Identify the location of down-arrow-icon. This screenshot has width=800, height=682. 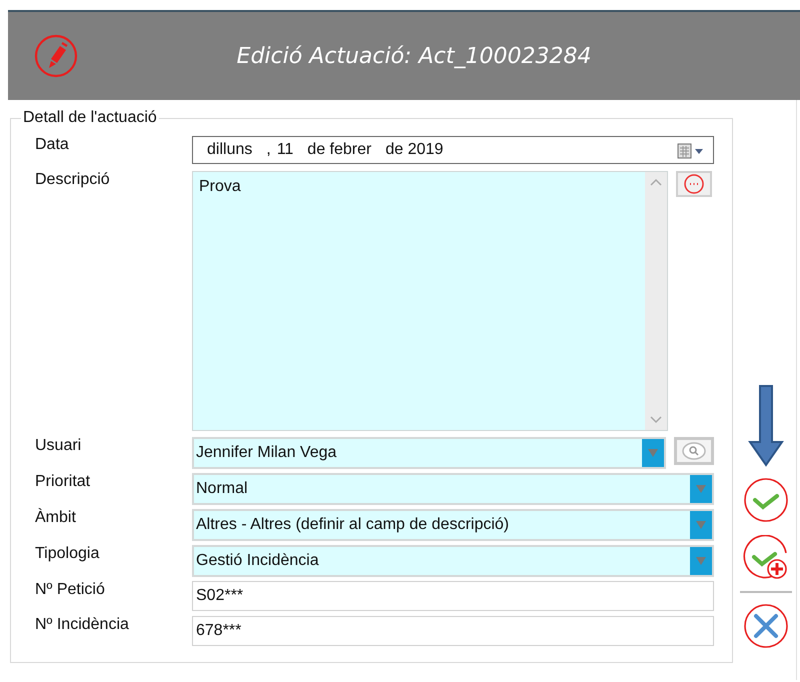
(766, 426).